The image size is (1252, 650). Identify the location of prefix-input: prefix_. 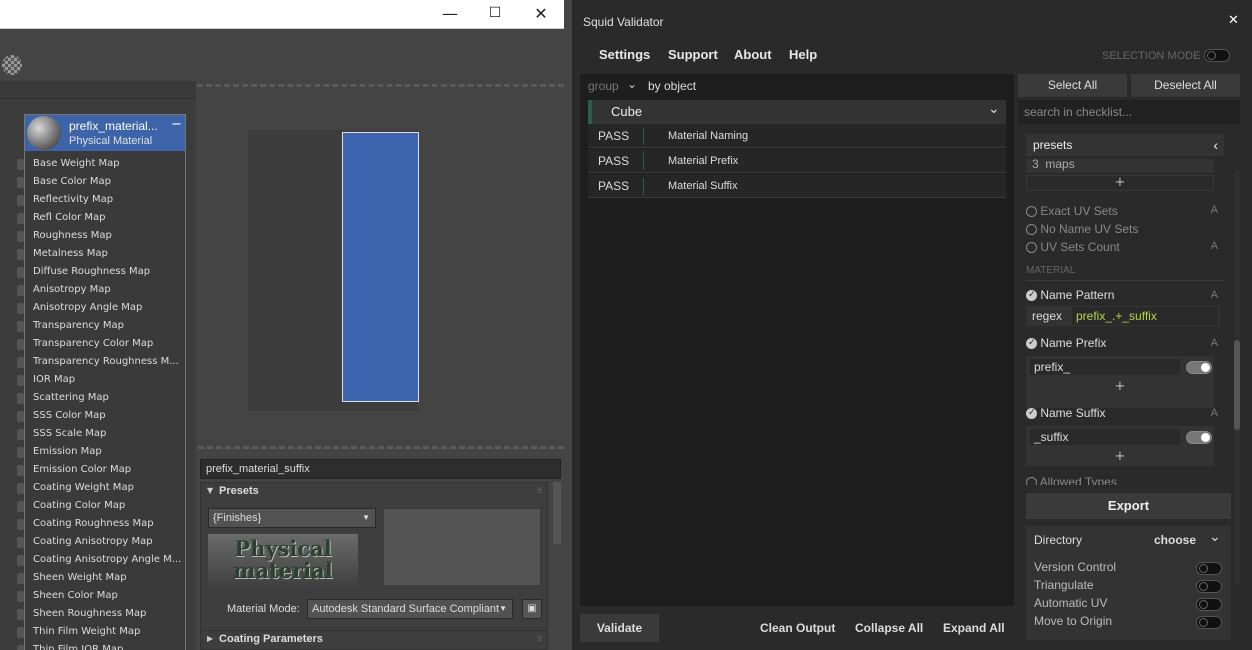
(1105, 367).